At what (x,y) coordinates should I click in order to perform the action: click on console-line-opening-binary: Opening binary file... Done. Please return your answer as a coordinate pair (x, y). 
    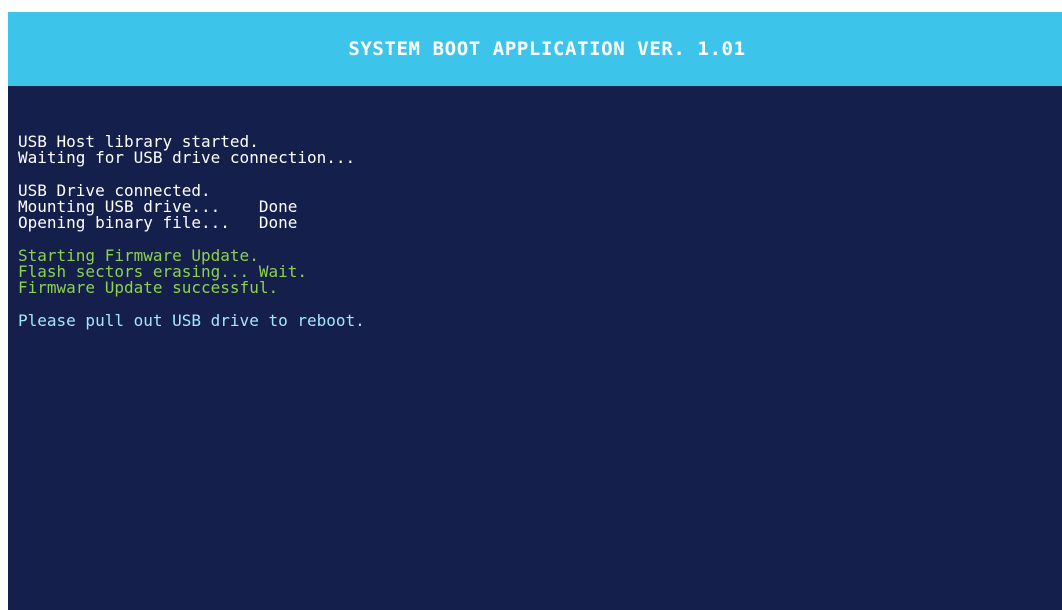
    Looking at the image, I should click on (158, 222).